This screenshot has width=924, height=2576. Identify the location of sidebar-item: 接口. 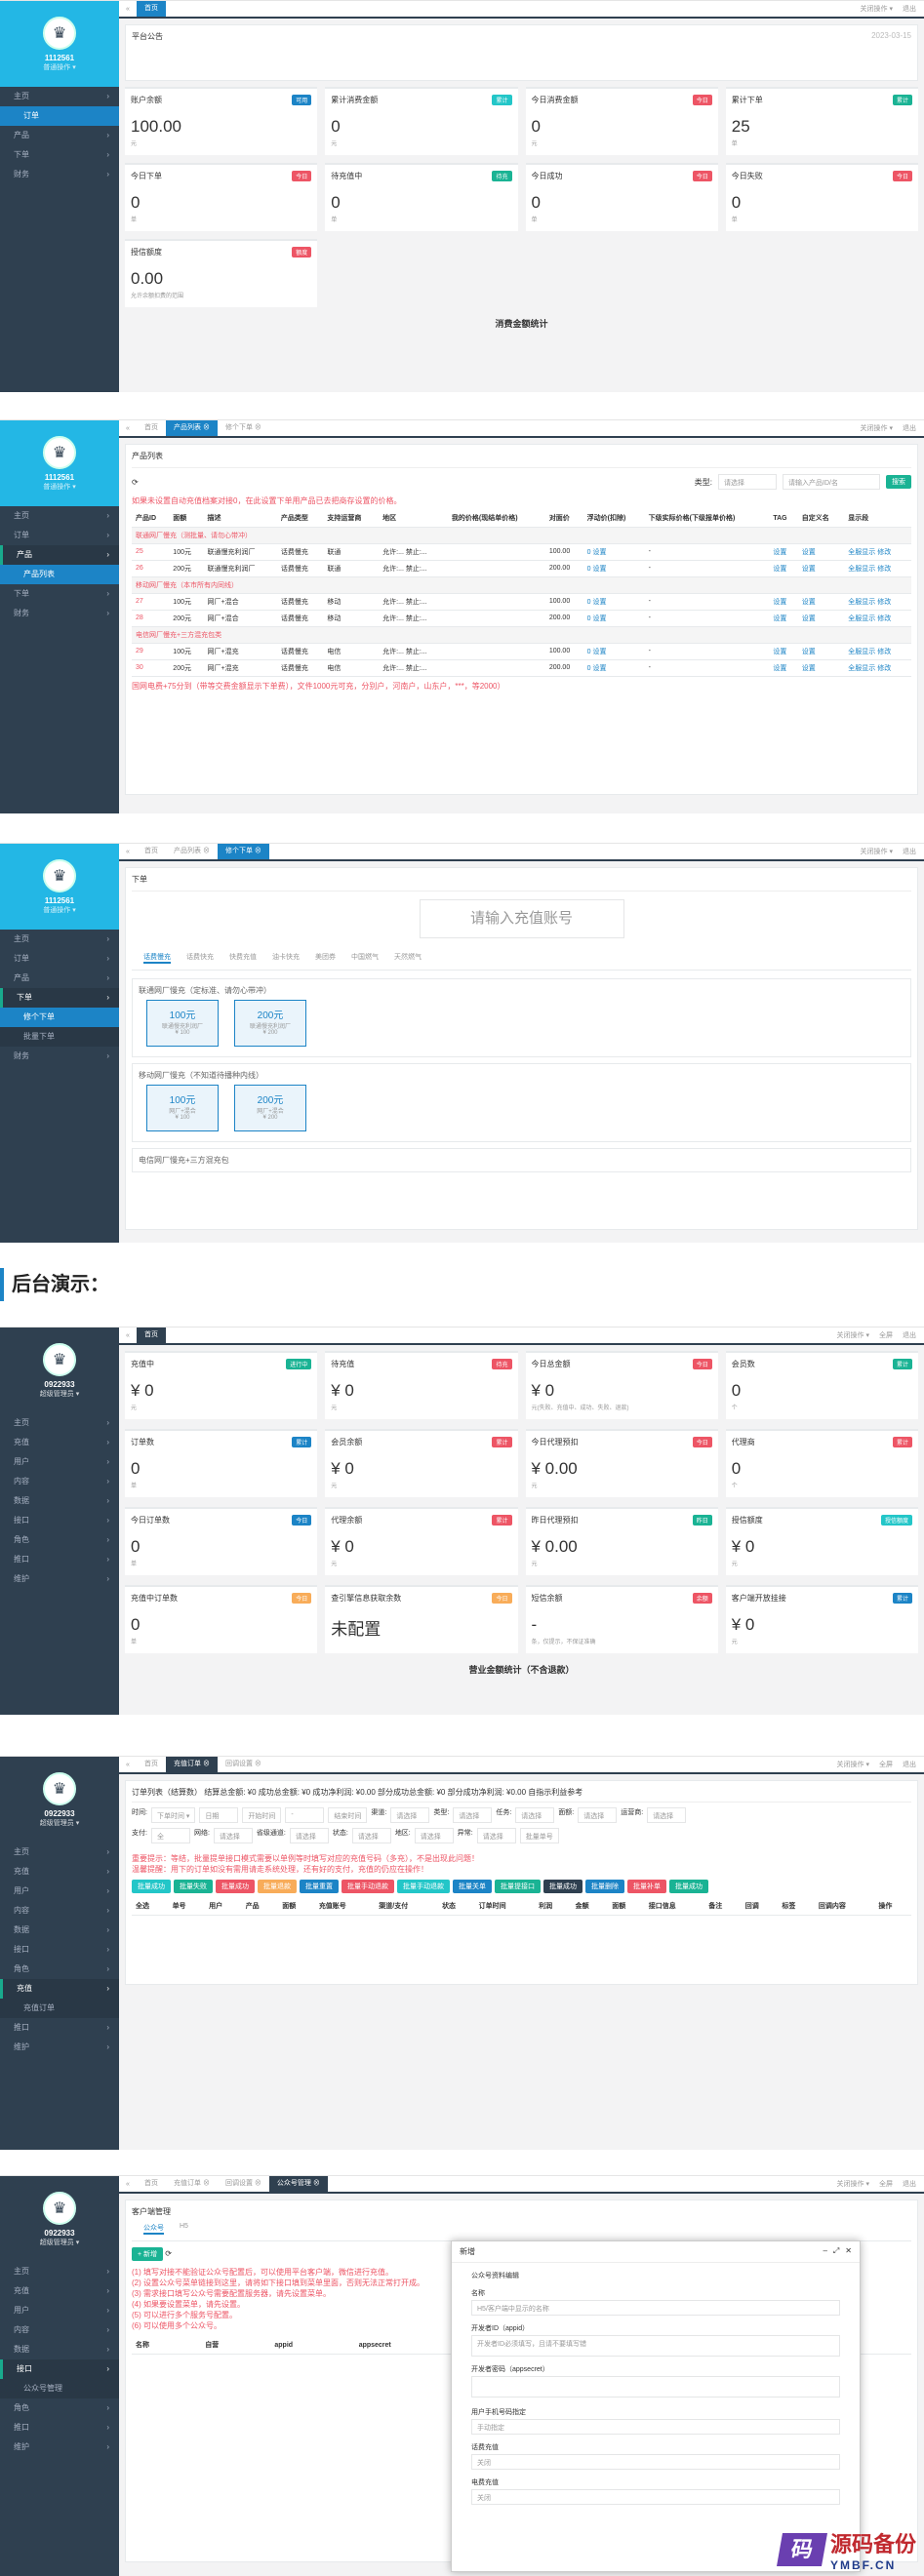
(60, 1950).